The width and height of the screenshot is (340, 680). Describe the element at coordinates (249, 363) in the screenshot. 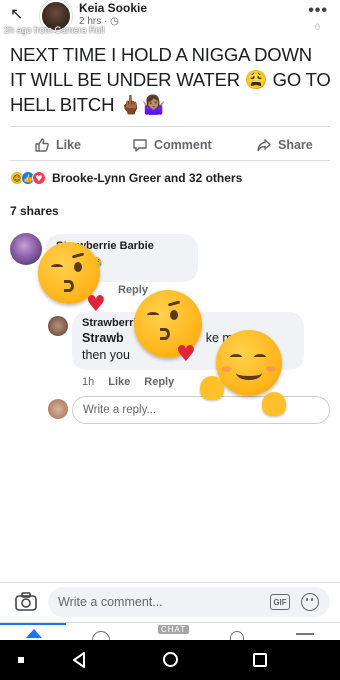

I see `hugging-face` at that location.